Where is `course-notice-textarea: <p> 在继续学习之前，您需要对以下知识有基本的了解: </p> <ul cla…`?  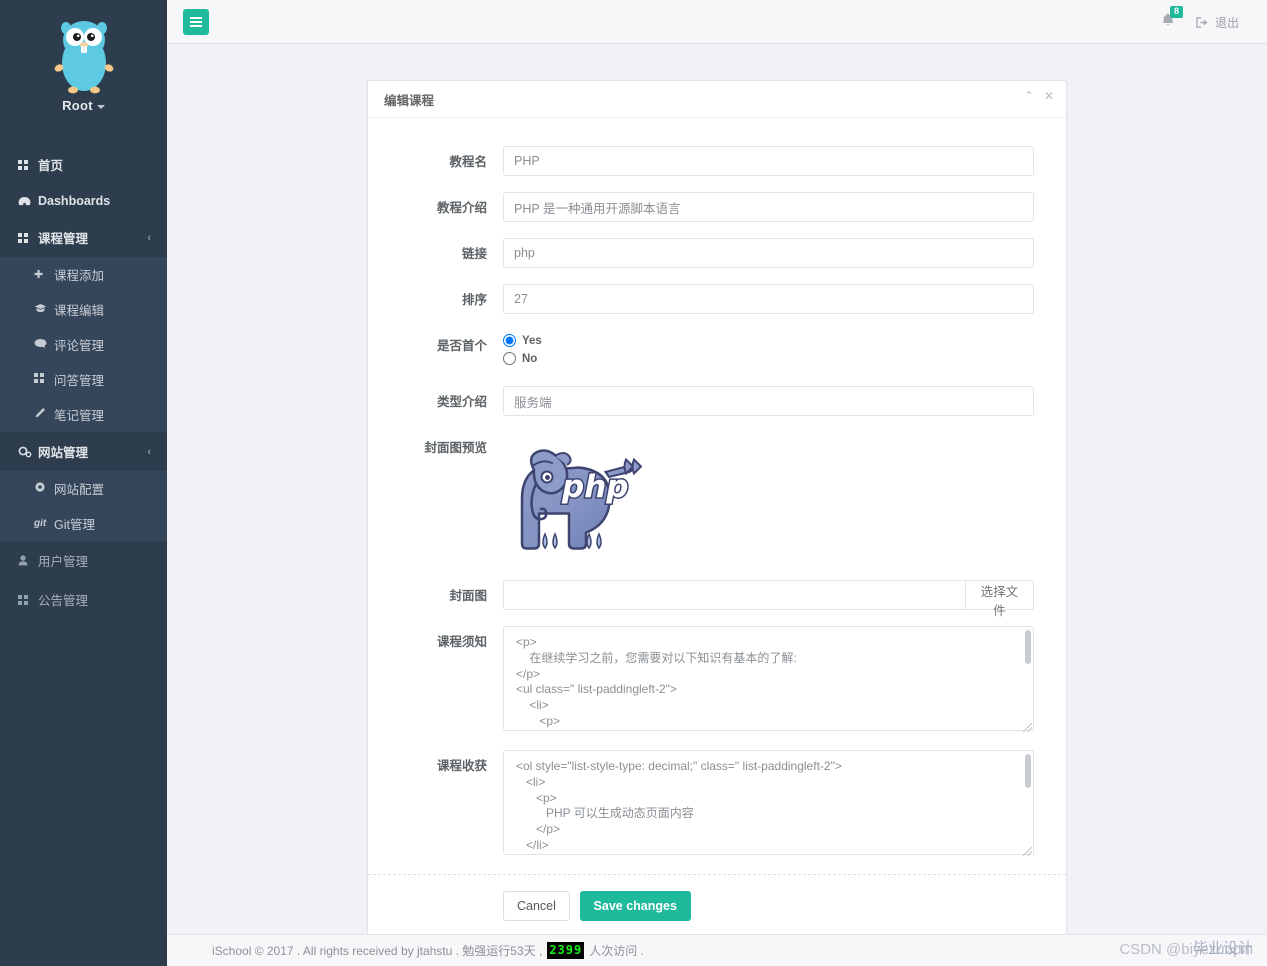 course-notice-textarea: <p> 在继续学习之前，您需要对以下知识有基本的了解: </p> <ul cla… is located at coordinates (768, 678).